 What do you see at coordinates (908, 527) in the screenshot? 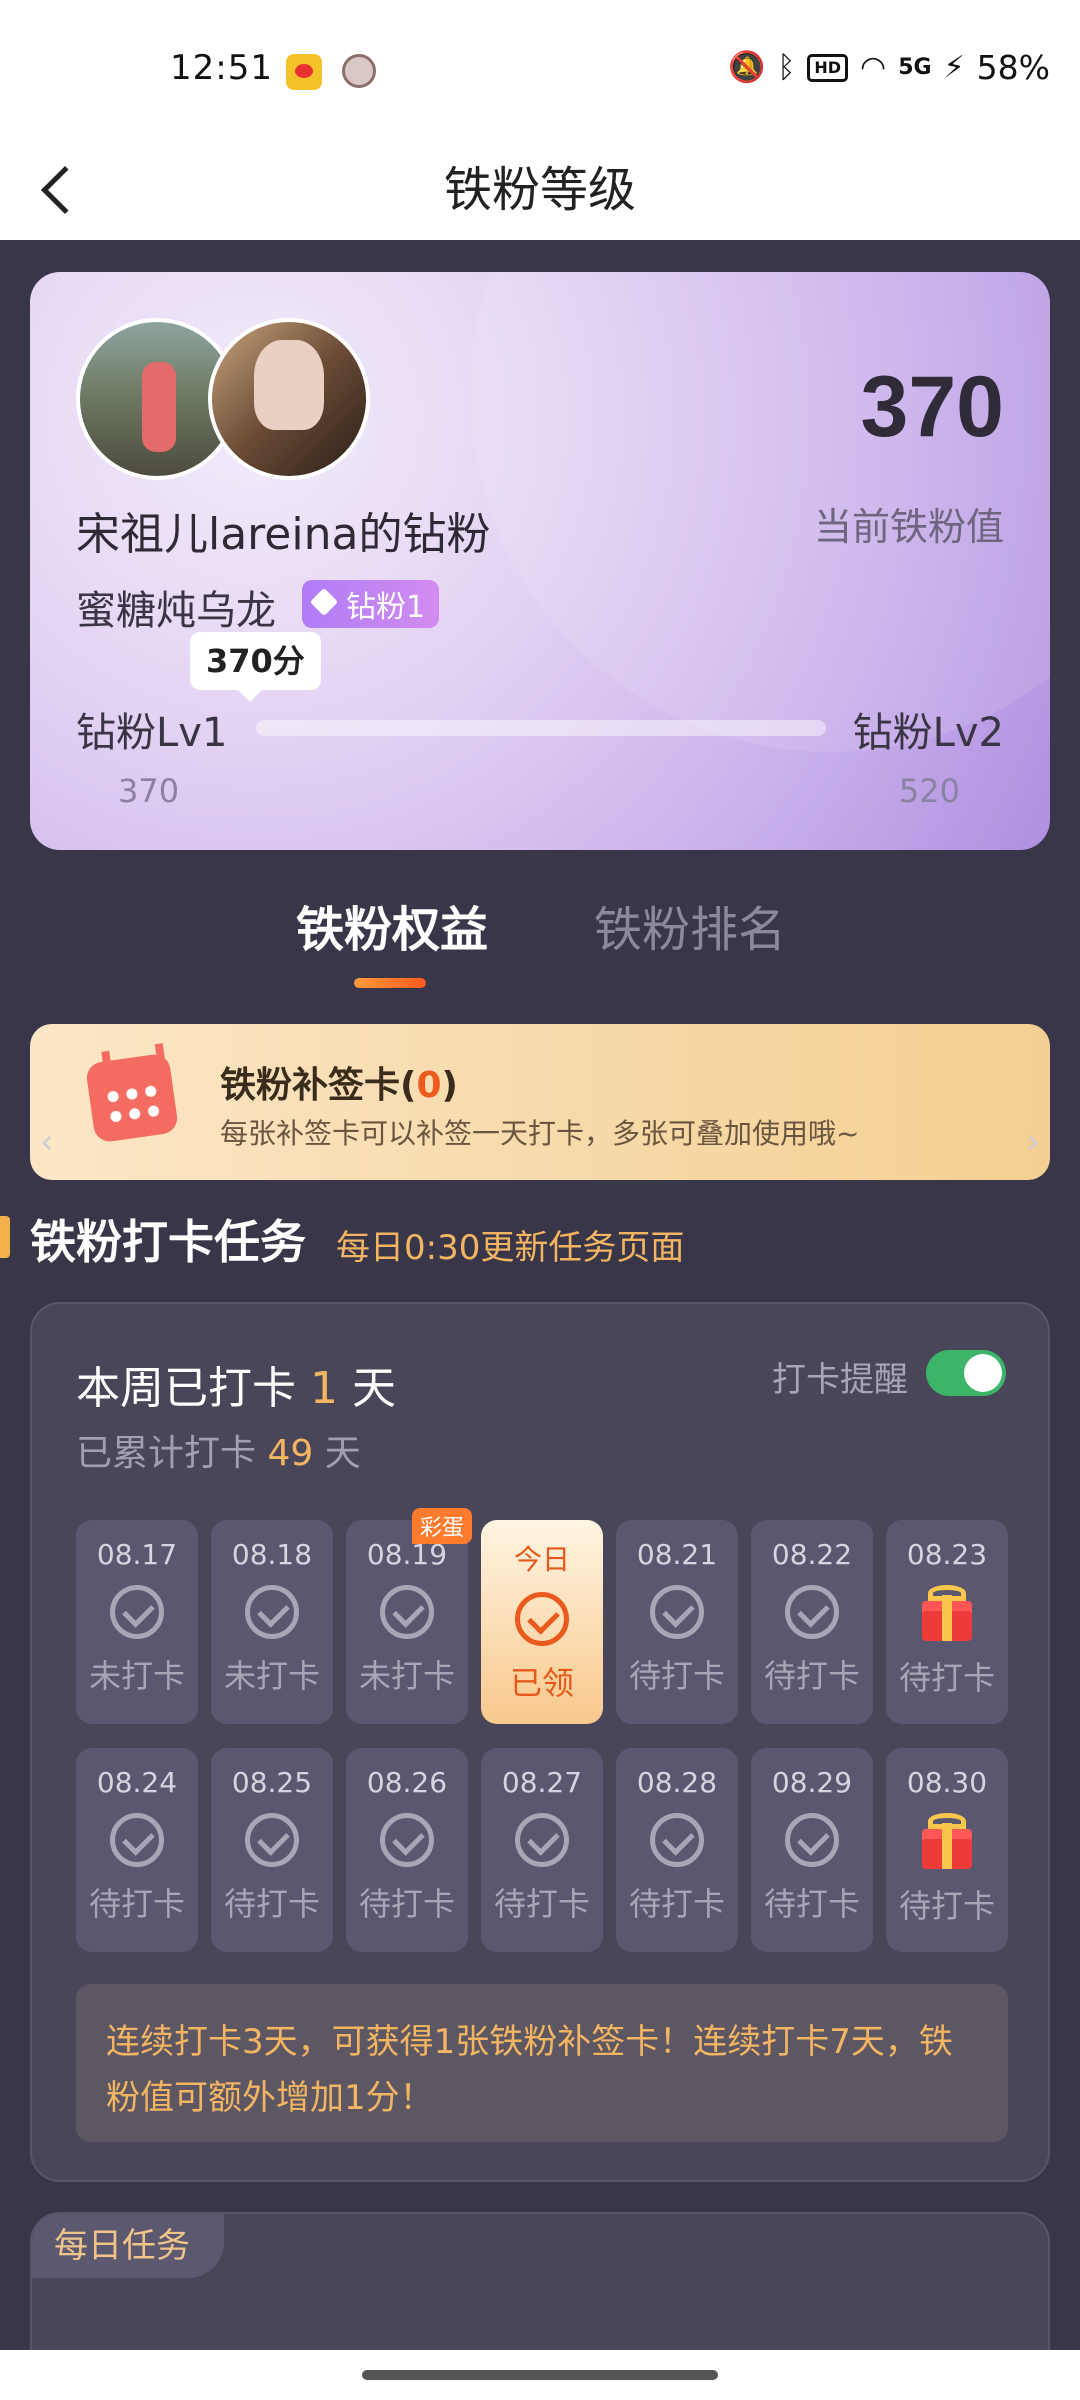
I see `fan-score-label: 当前铁粉值` at bounding box center [908, 527].